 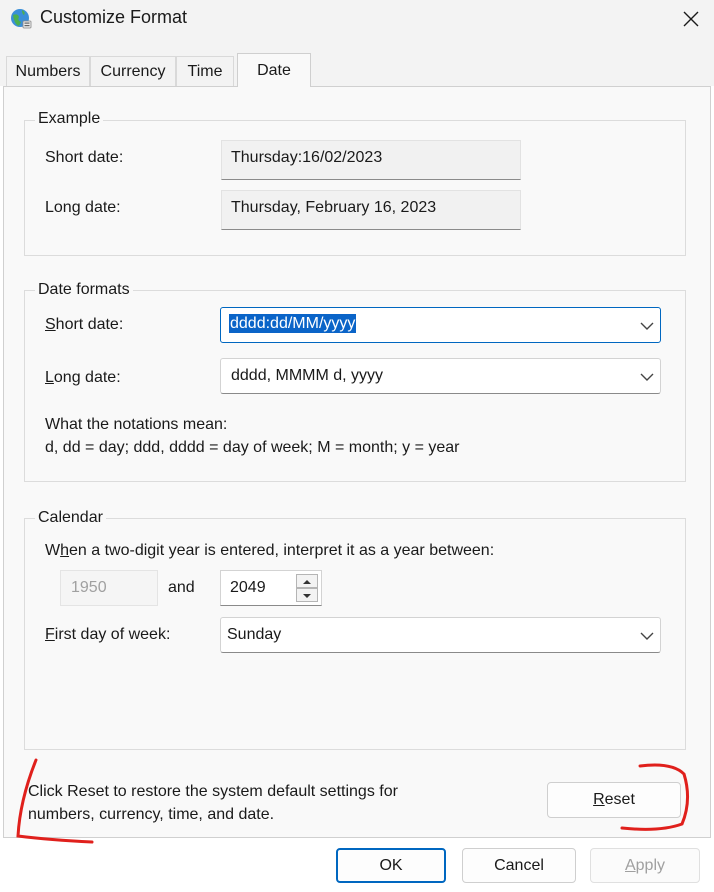 I want to click on year-to-value: 2049, so click(x=248, y=588).